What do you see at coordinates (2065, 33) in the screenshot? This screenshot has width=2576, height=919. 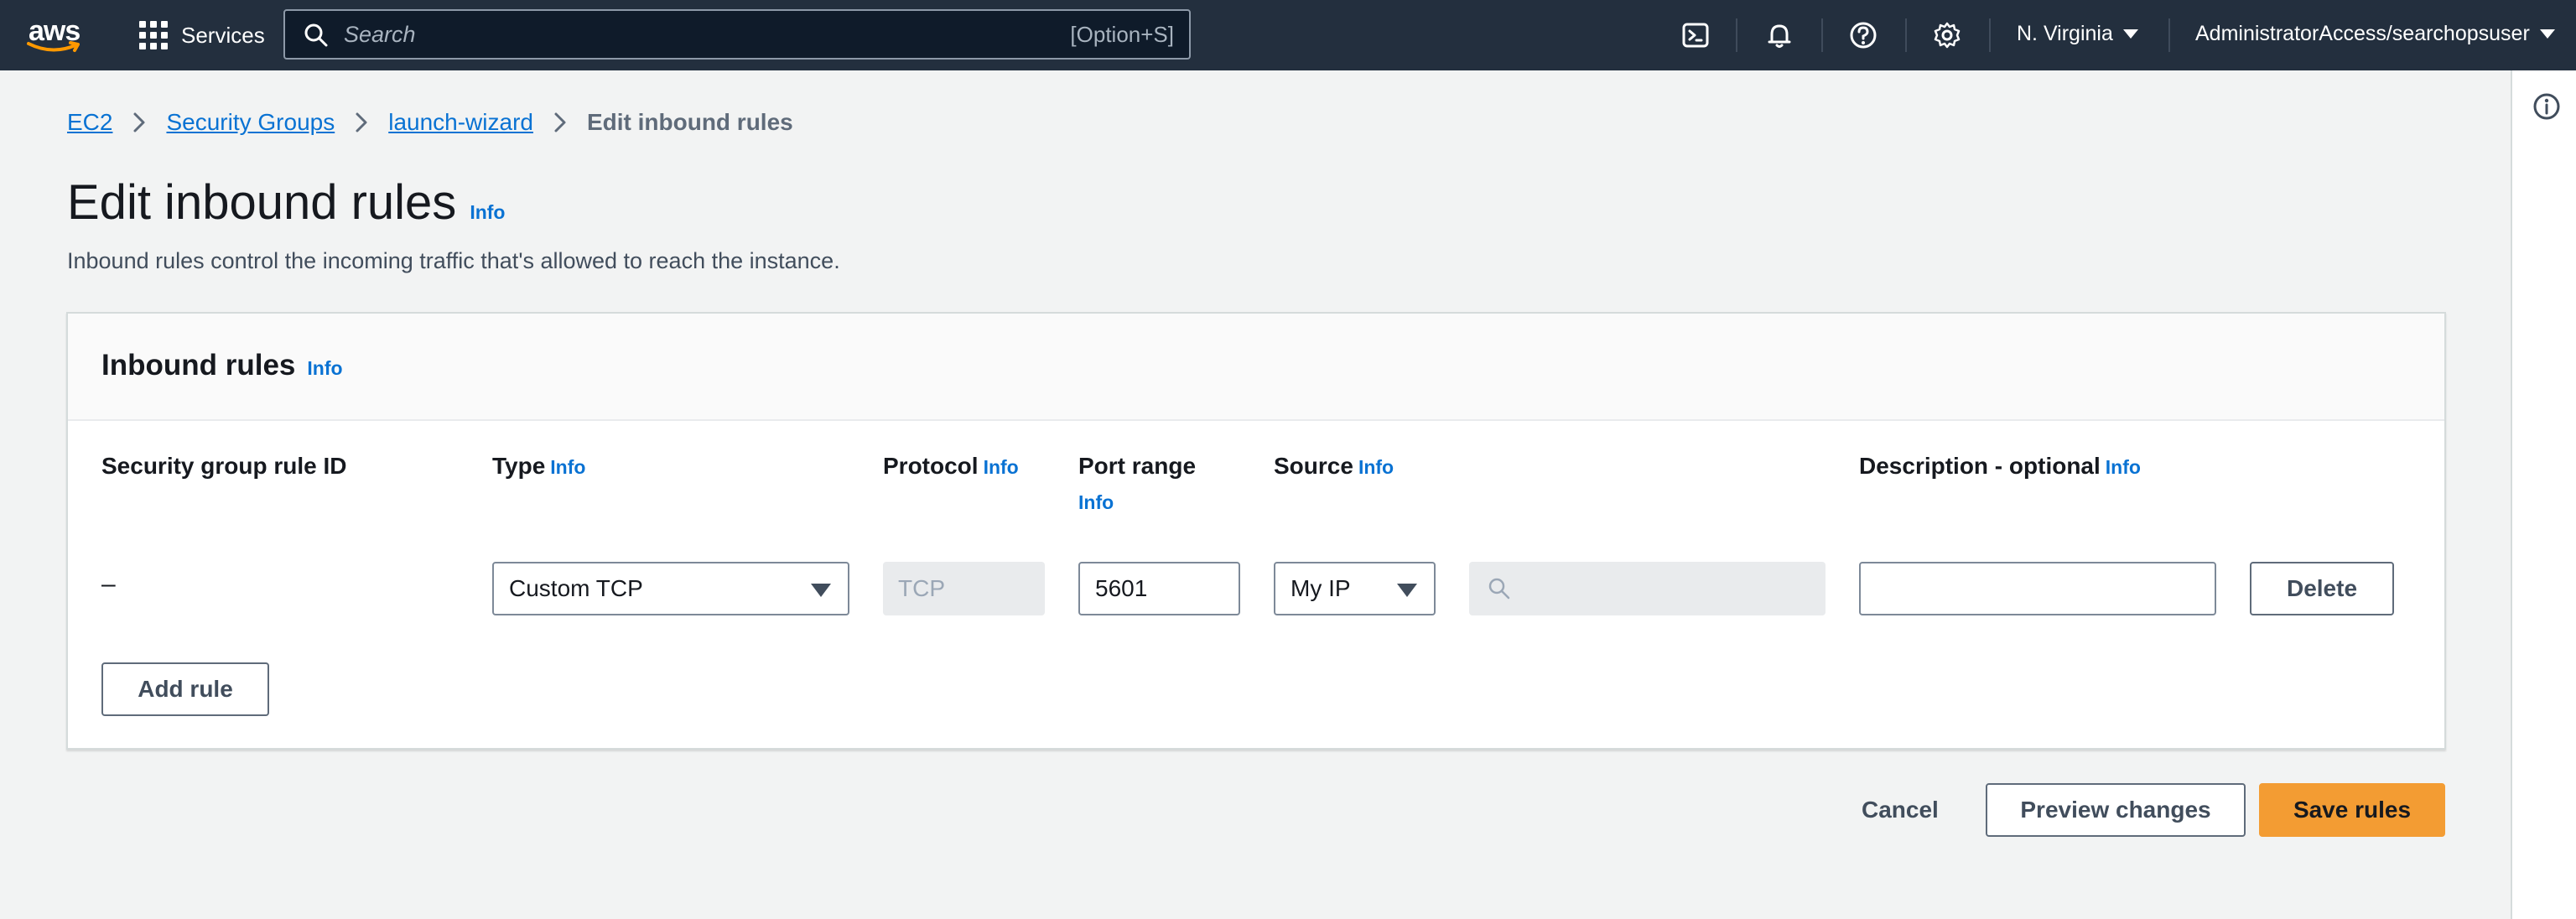 I see `region-label: N. Virginia` at bounding box center [2065, 33].